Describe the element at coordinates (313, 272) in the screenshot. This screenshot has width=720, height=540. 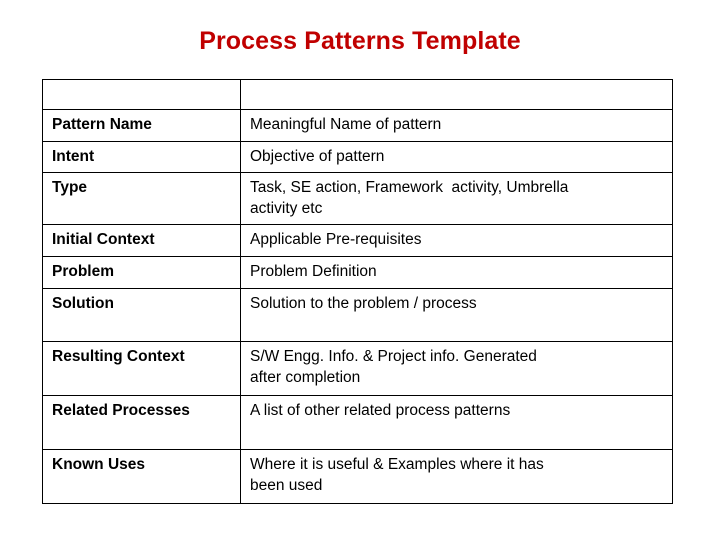
I see `value-line: Problem Definition` at that location.